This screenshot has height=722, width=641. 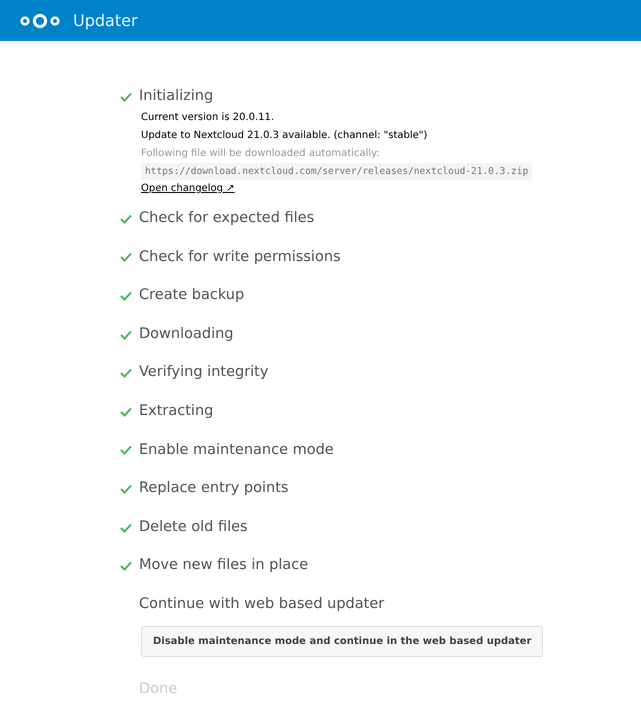 What do you see at coordinates (240, 257) in the screenshot?
I see `step-title: Check for write permissions` at bounding box center [240, 257].